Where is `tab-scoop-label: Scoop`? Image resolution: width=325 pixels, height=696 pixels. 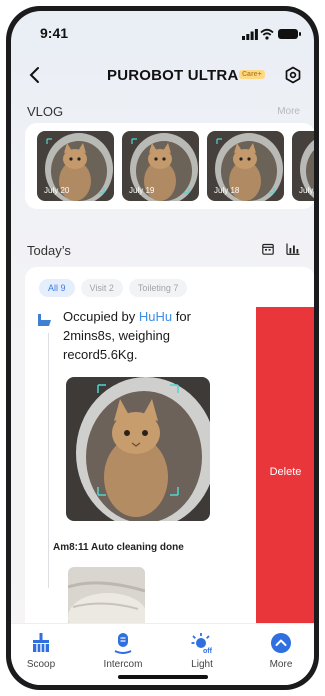
tab-scoop-label: Scoop is located at coordinates (41, 664).